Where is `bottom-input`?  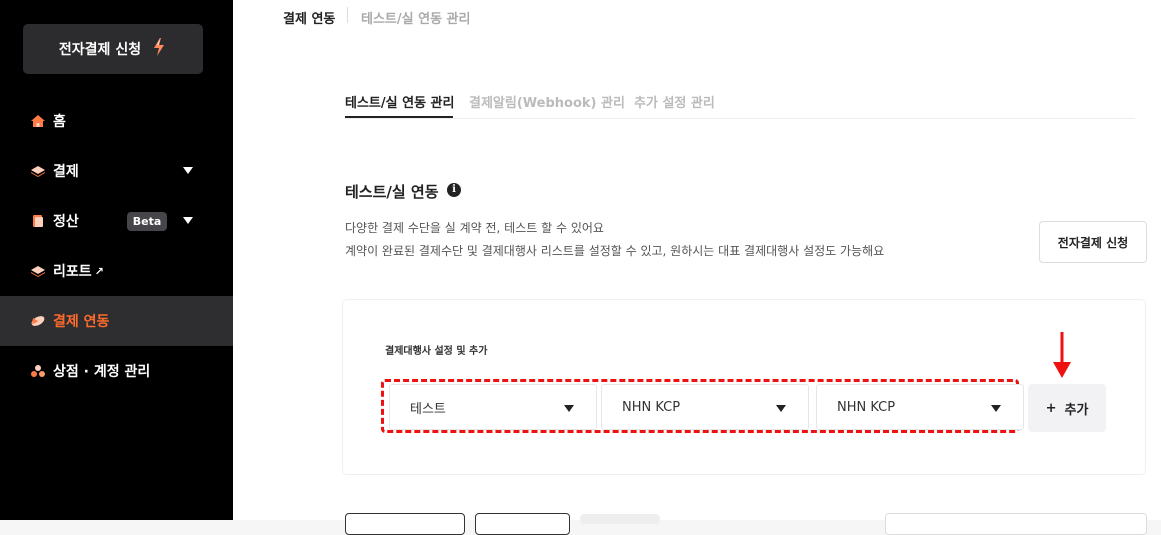
bottom-input is located at coordinates (1016, 524).